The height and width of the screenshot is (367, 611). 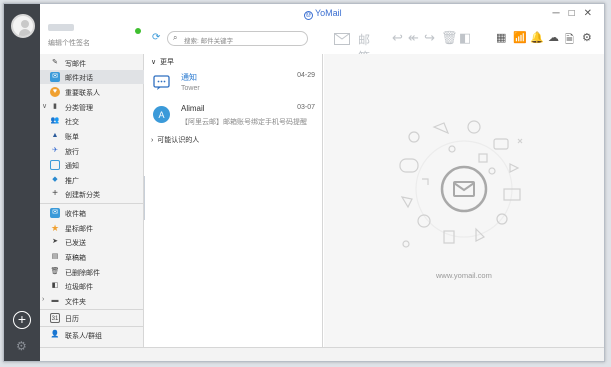 I want to click on yomail-logo-icon: @, so click(x=308, y=15).